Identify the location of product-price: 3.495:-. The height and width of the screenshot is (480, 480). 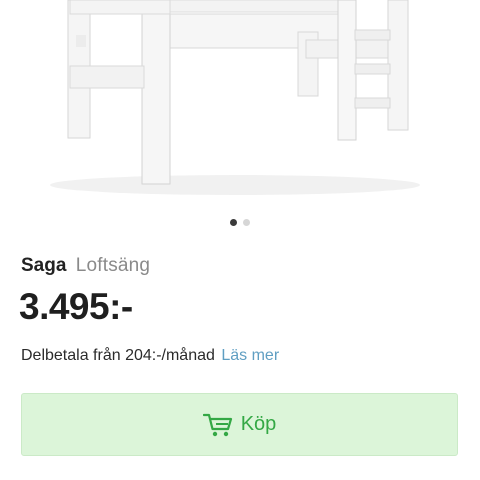
(76, 306).